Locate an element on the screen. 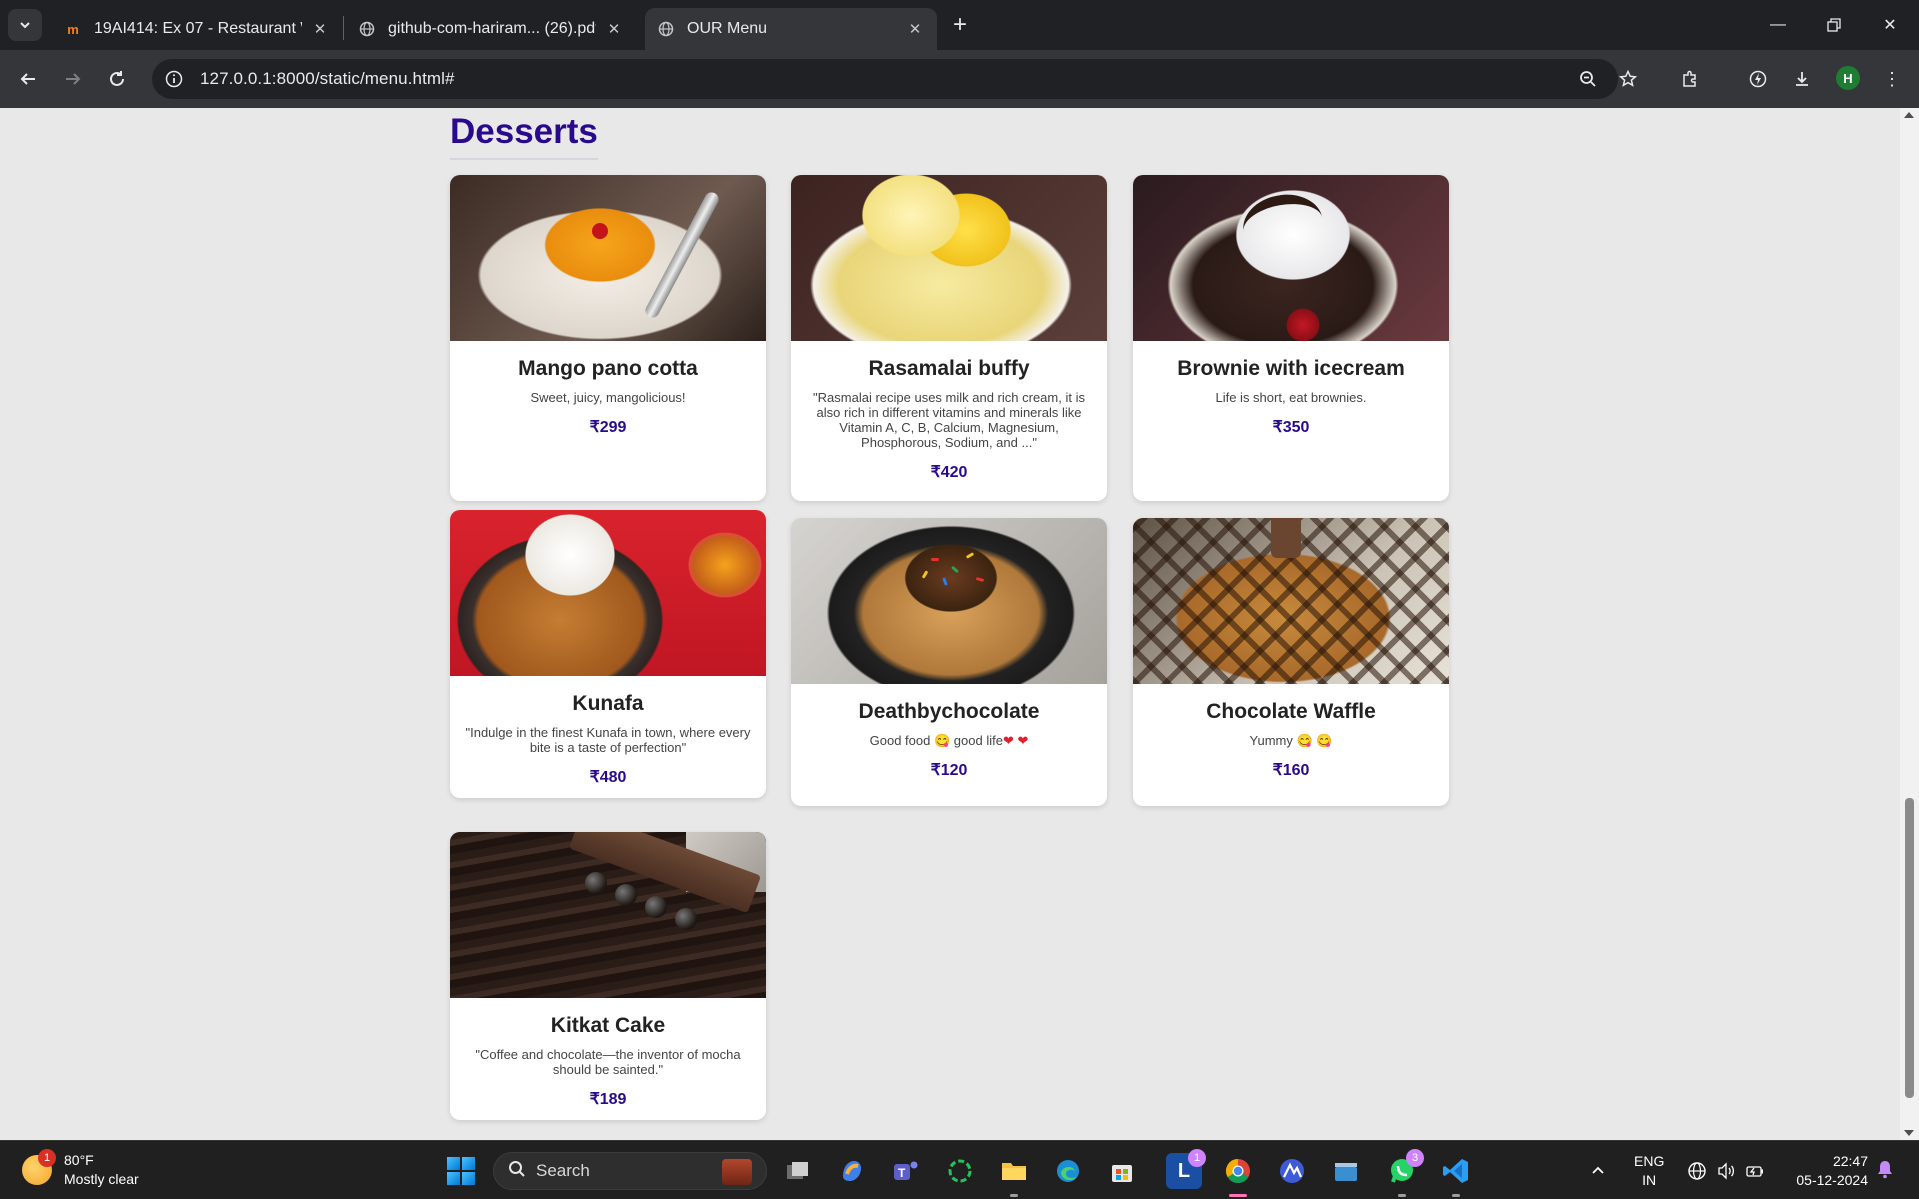 Image resolution: width=1919 pixels, height=1199 pixels. forward-button is located at coordinates (73, 79).